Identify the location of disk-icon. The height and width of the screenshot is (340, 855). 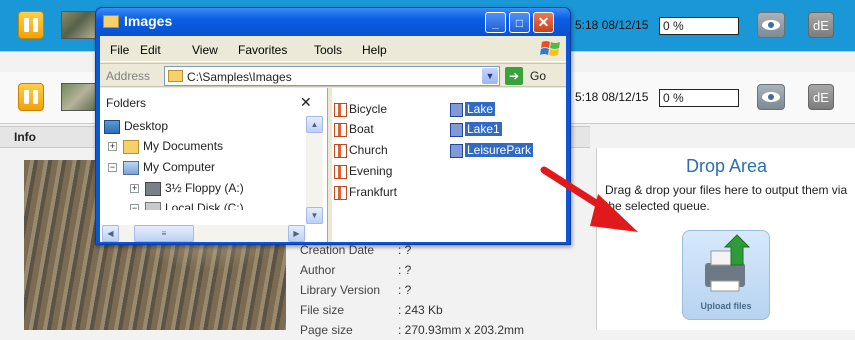
(153, 205).